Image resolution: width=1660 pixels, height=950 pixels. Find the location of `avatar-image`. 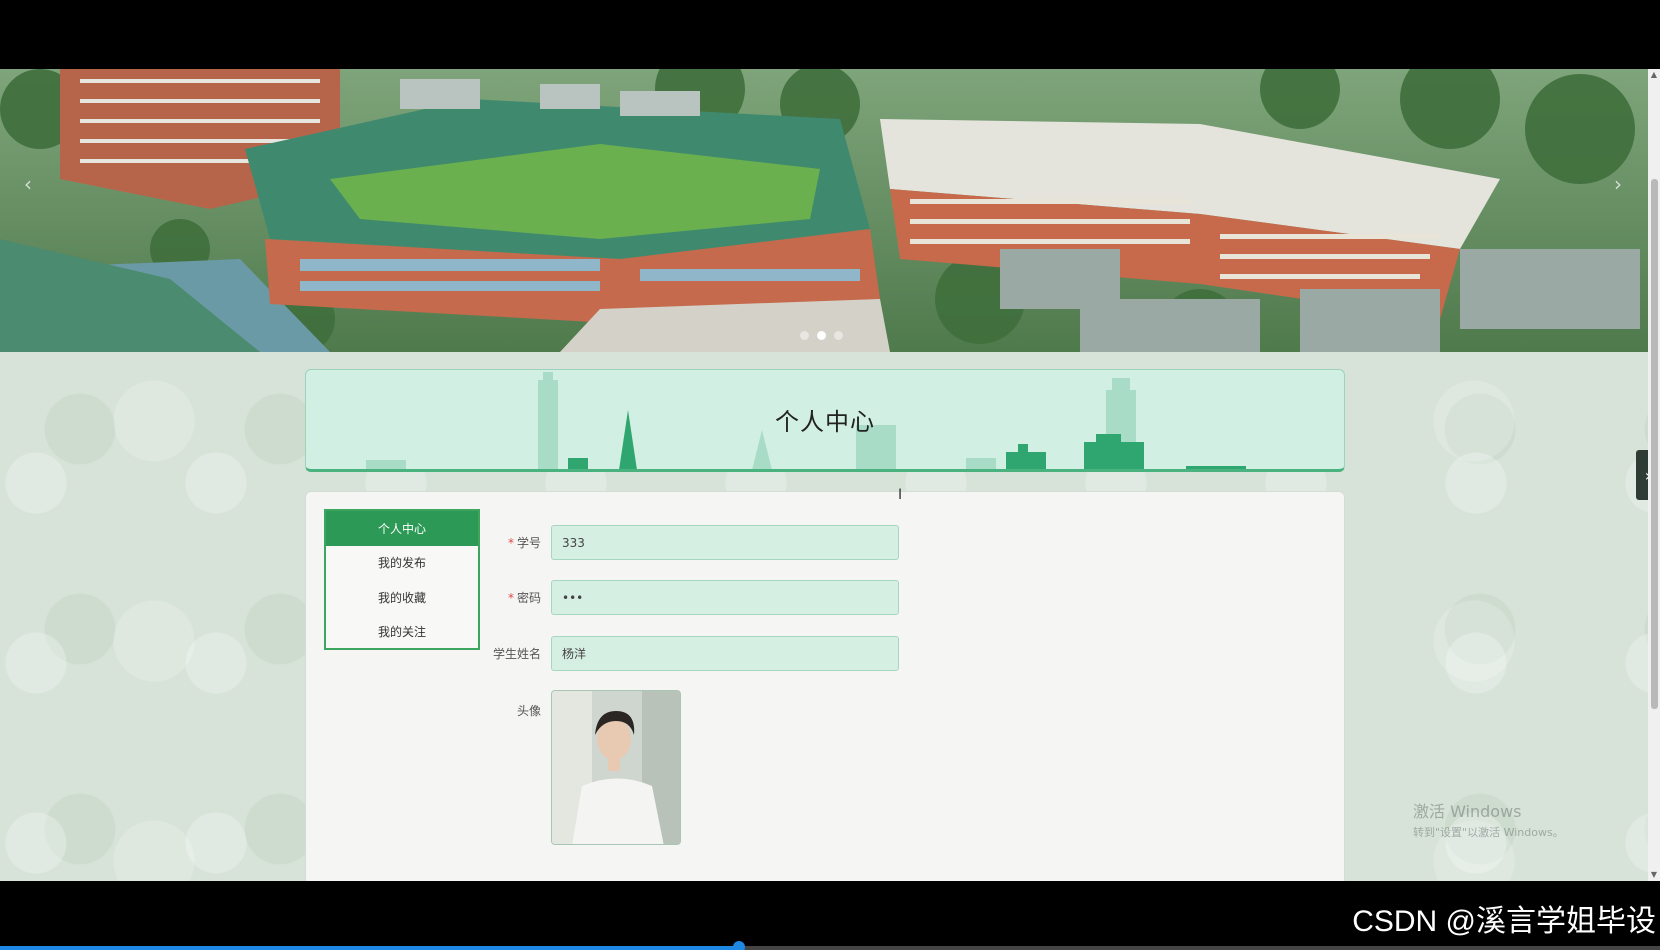

avatar-image is located at coordinates (616, 767).